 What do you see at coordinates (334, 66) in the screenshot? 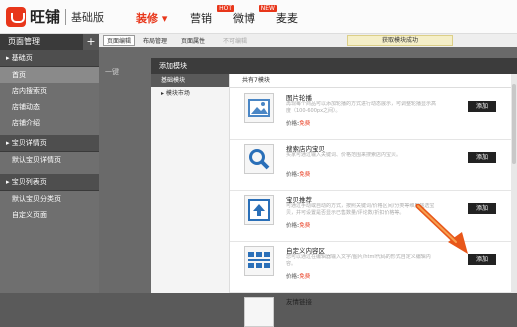
I see `dialog-title: 添加模块` at bounding box center [334, 66].